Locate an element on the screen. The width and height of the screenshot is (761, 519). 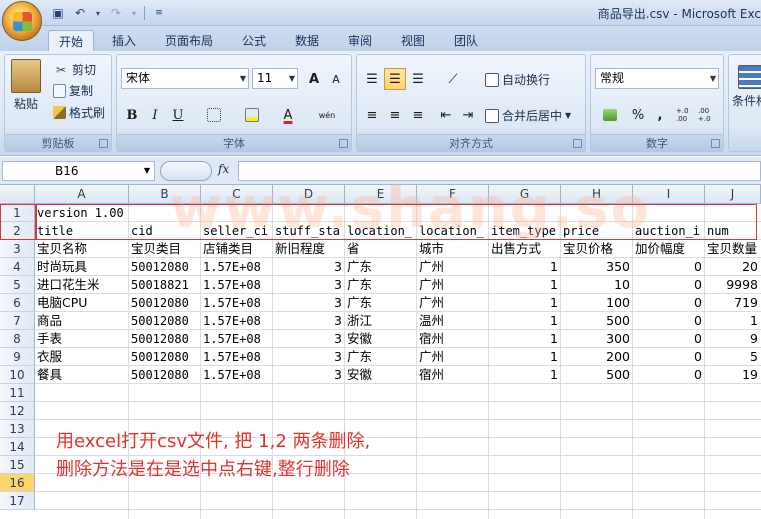
table-cell: 5 is located at coordinates (732, 357).